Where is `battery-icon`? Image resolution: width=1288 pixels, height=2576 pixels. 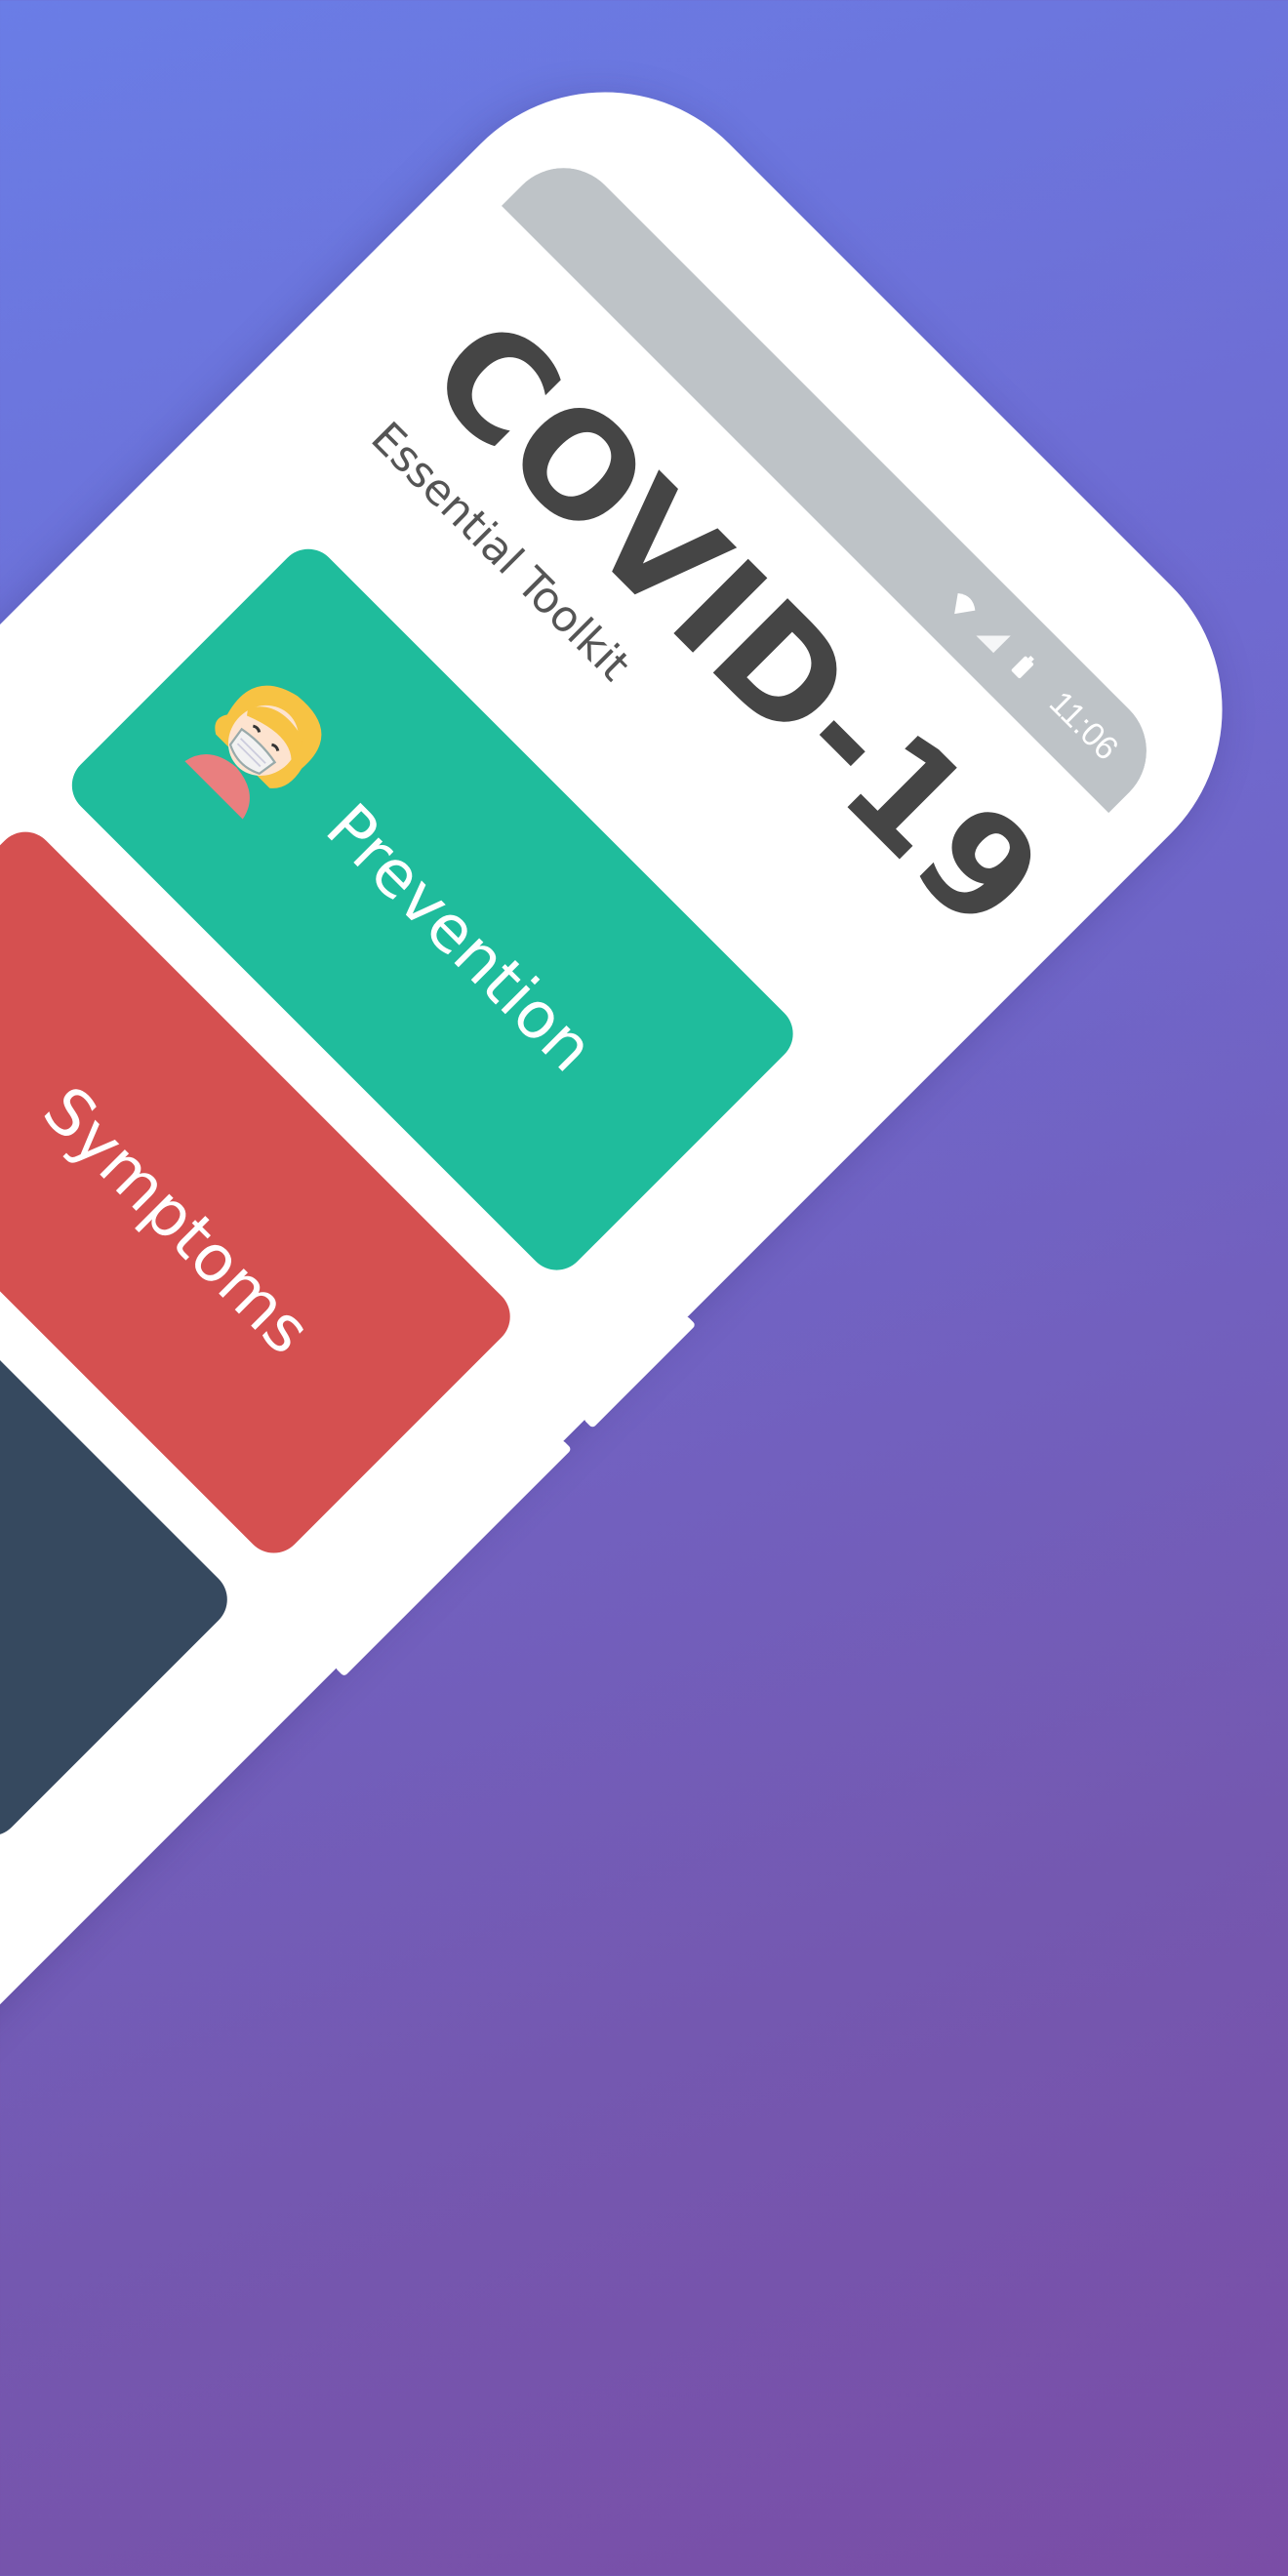 battery-icon is located at coordinates (1024, 667).